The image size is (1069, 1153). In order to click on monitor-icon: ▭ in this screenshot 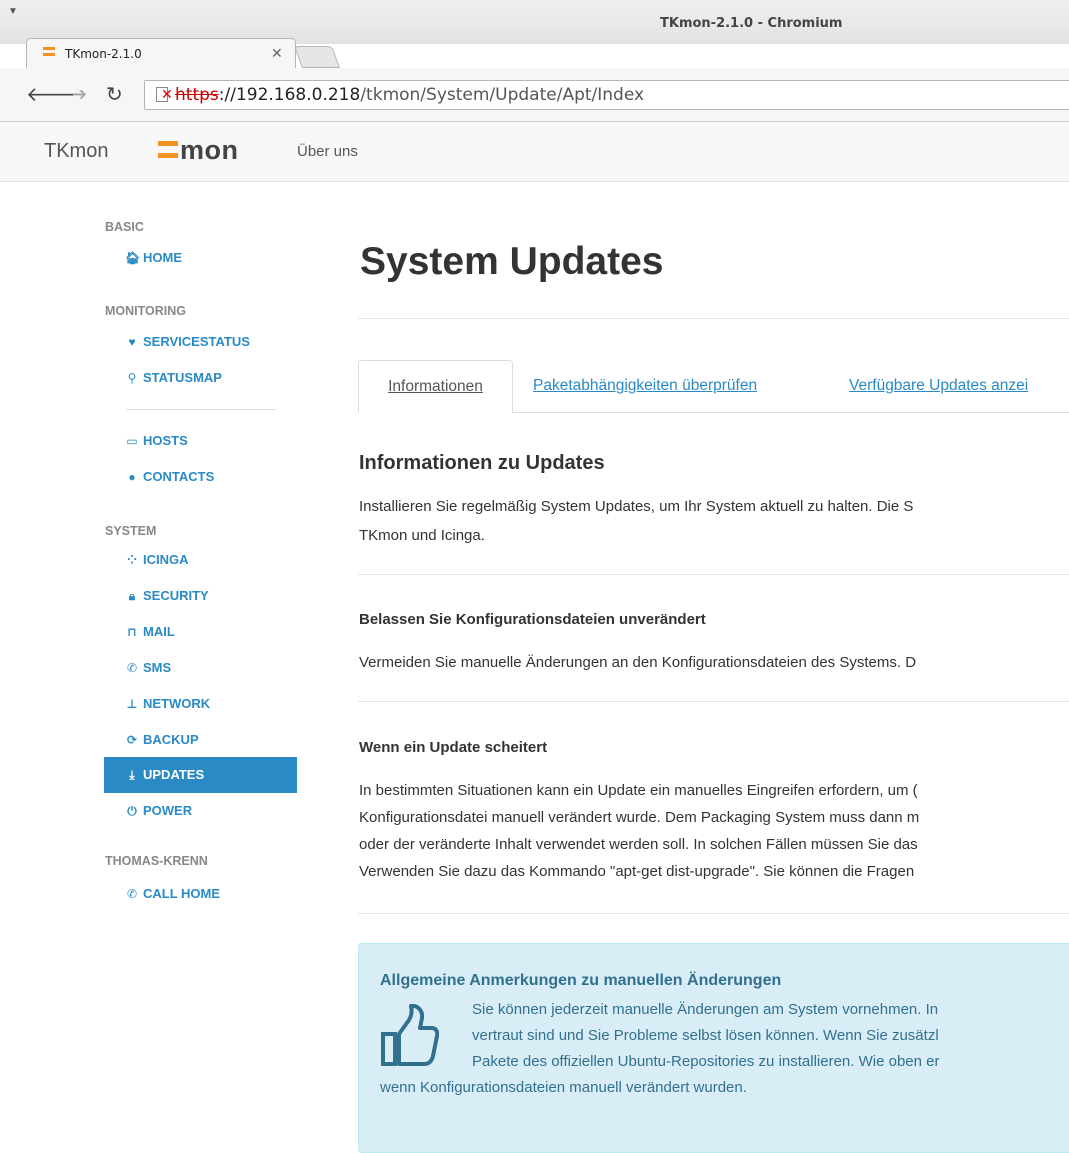, I will do `click(132, 441)`.